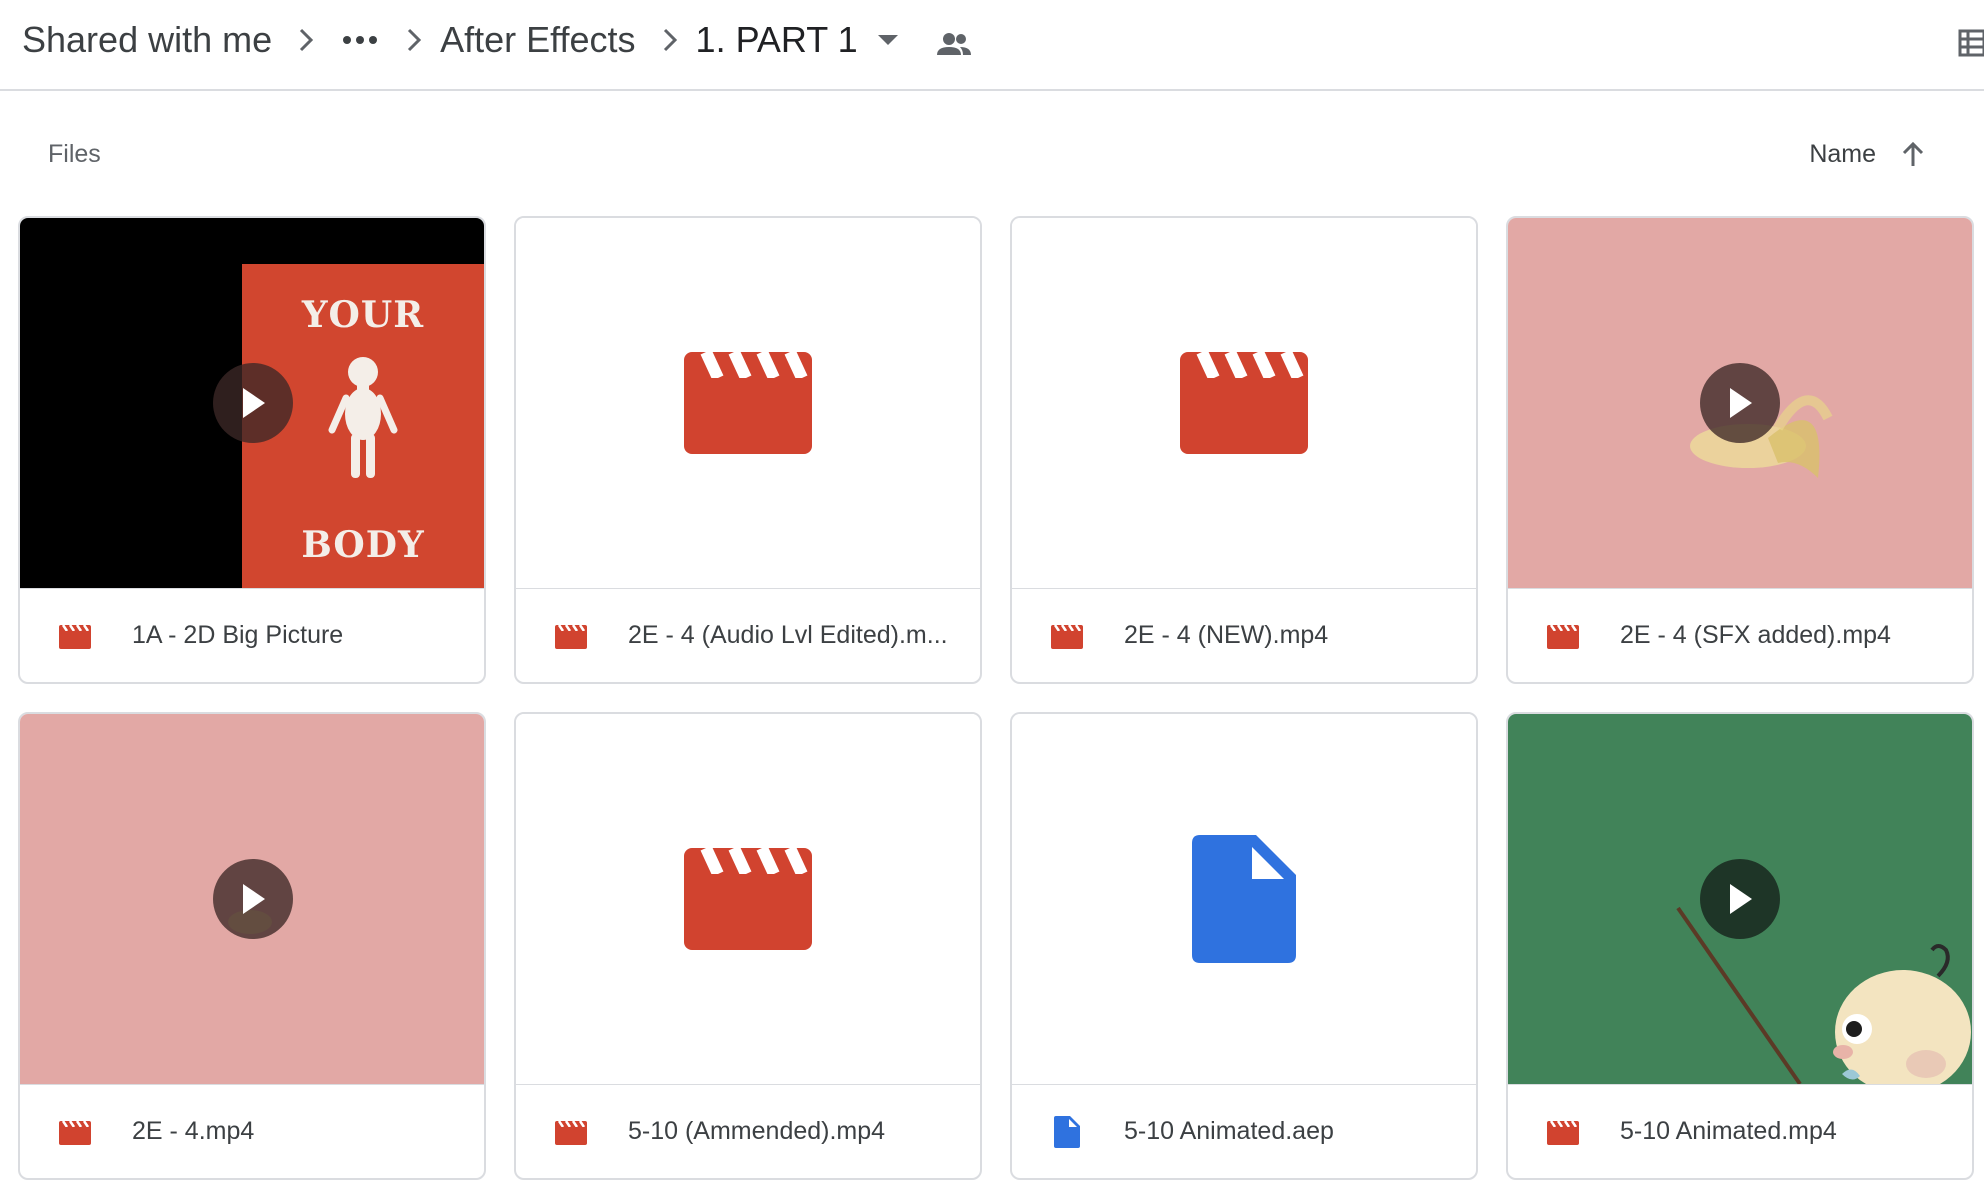 This screenshot has height=1192, width=1984. I want to click on file-card: 2E - 4 (SFX added).mp4, so click(1740, 450).